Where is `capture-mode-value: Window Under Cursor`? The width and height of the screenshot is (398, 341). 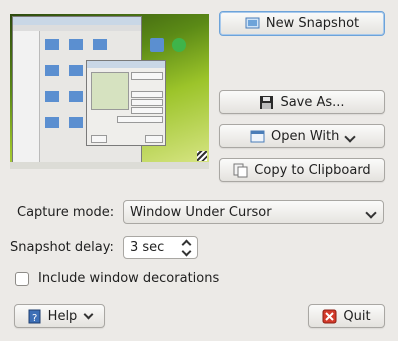
capture-mode-value: Window Under Cursor is located at coordinates (201, 212).